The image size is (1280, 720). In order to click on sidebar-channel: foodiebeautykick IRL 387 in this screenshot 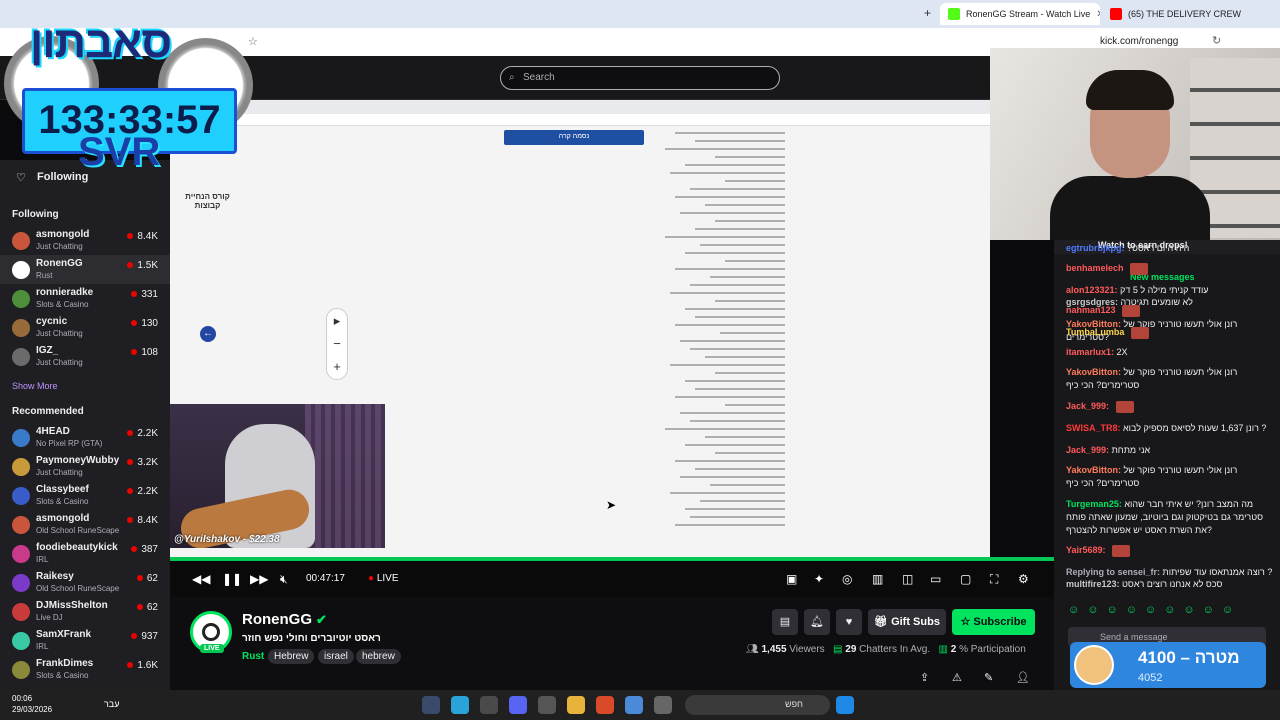, I will do `click(85, 553)`.